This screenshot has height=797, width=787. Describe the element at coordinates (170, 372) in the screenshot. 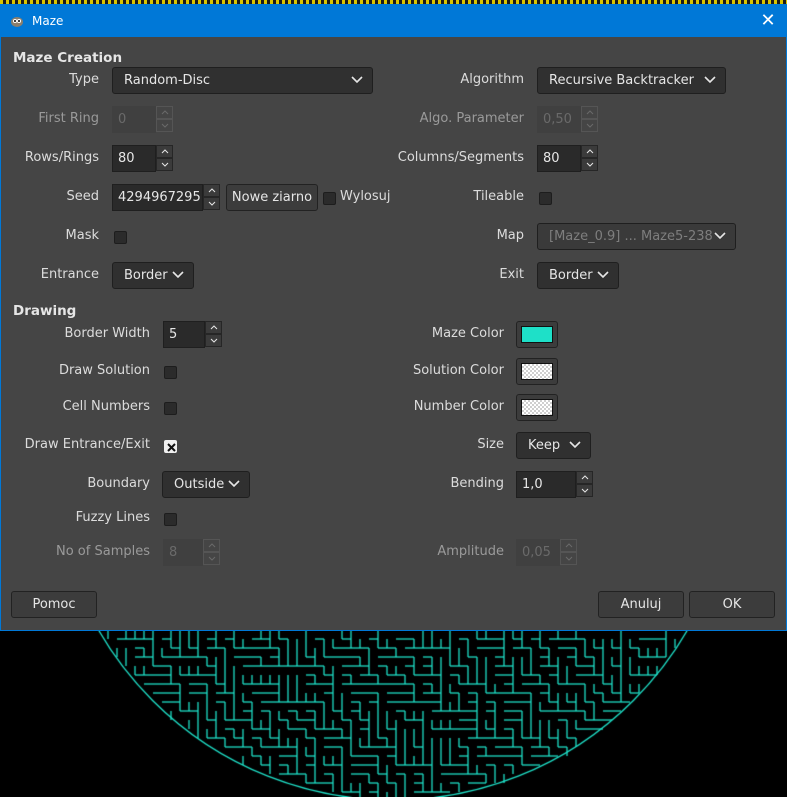

I see `draw-solution-checkbox` at that location.